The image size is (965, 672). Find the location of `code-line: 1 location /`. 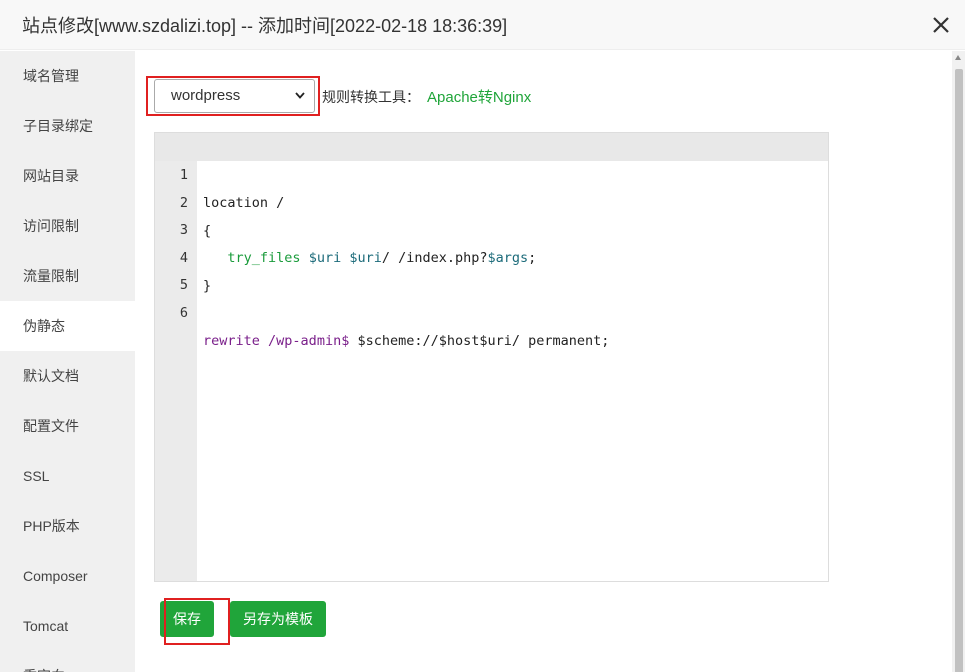

code-line: 1 location / is located at coordinates (491, 172).